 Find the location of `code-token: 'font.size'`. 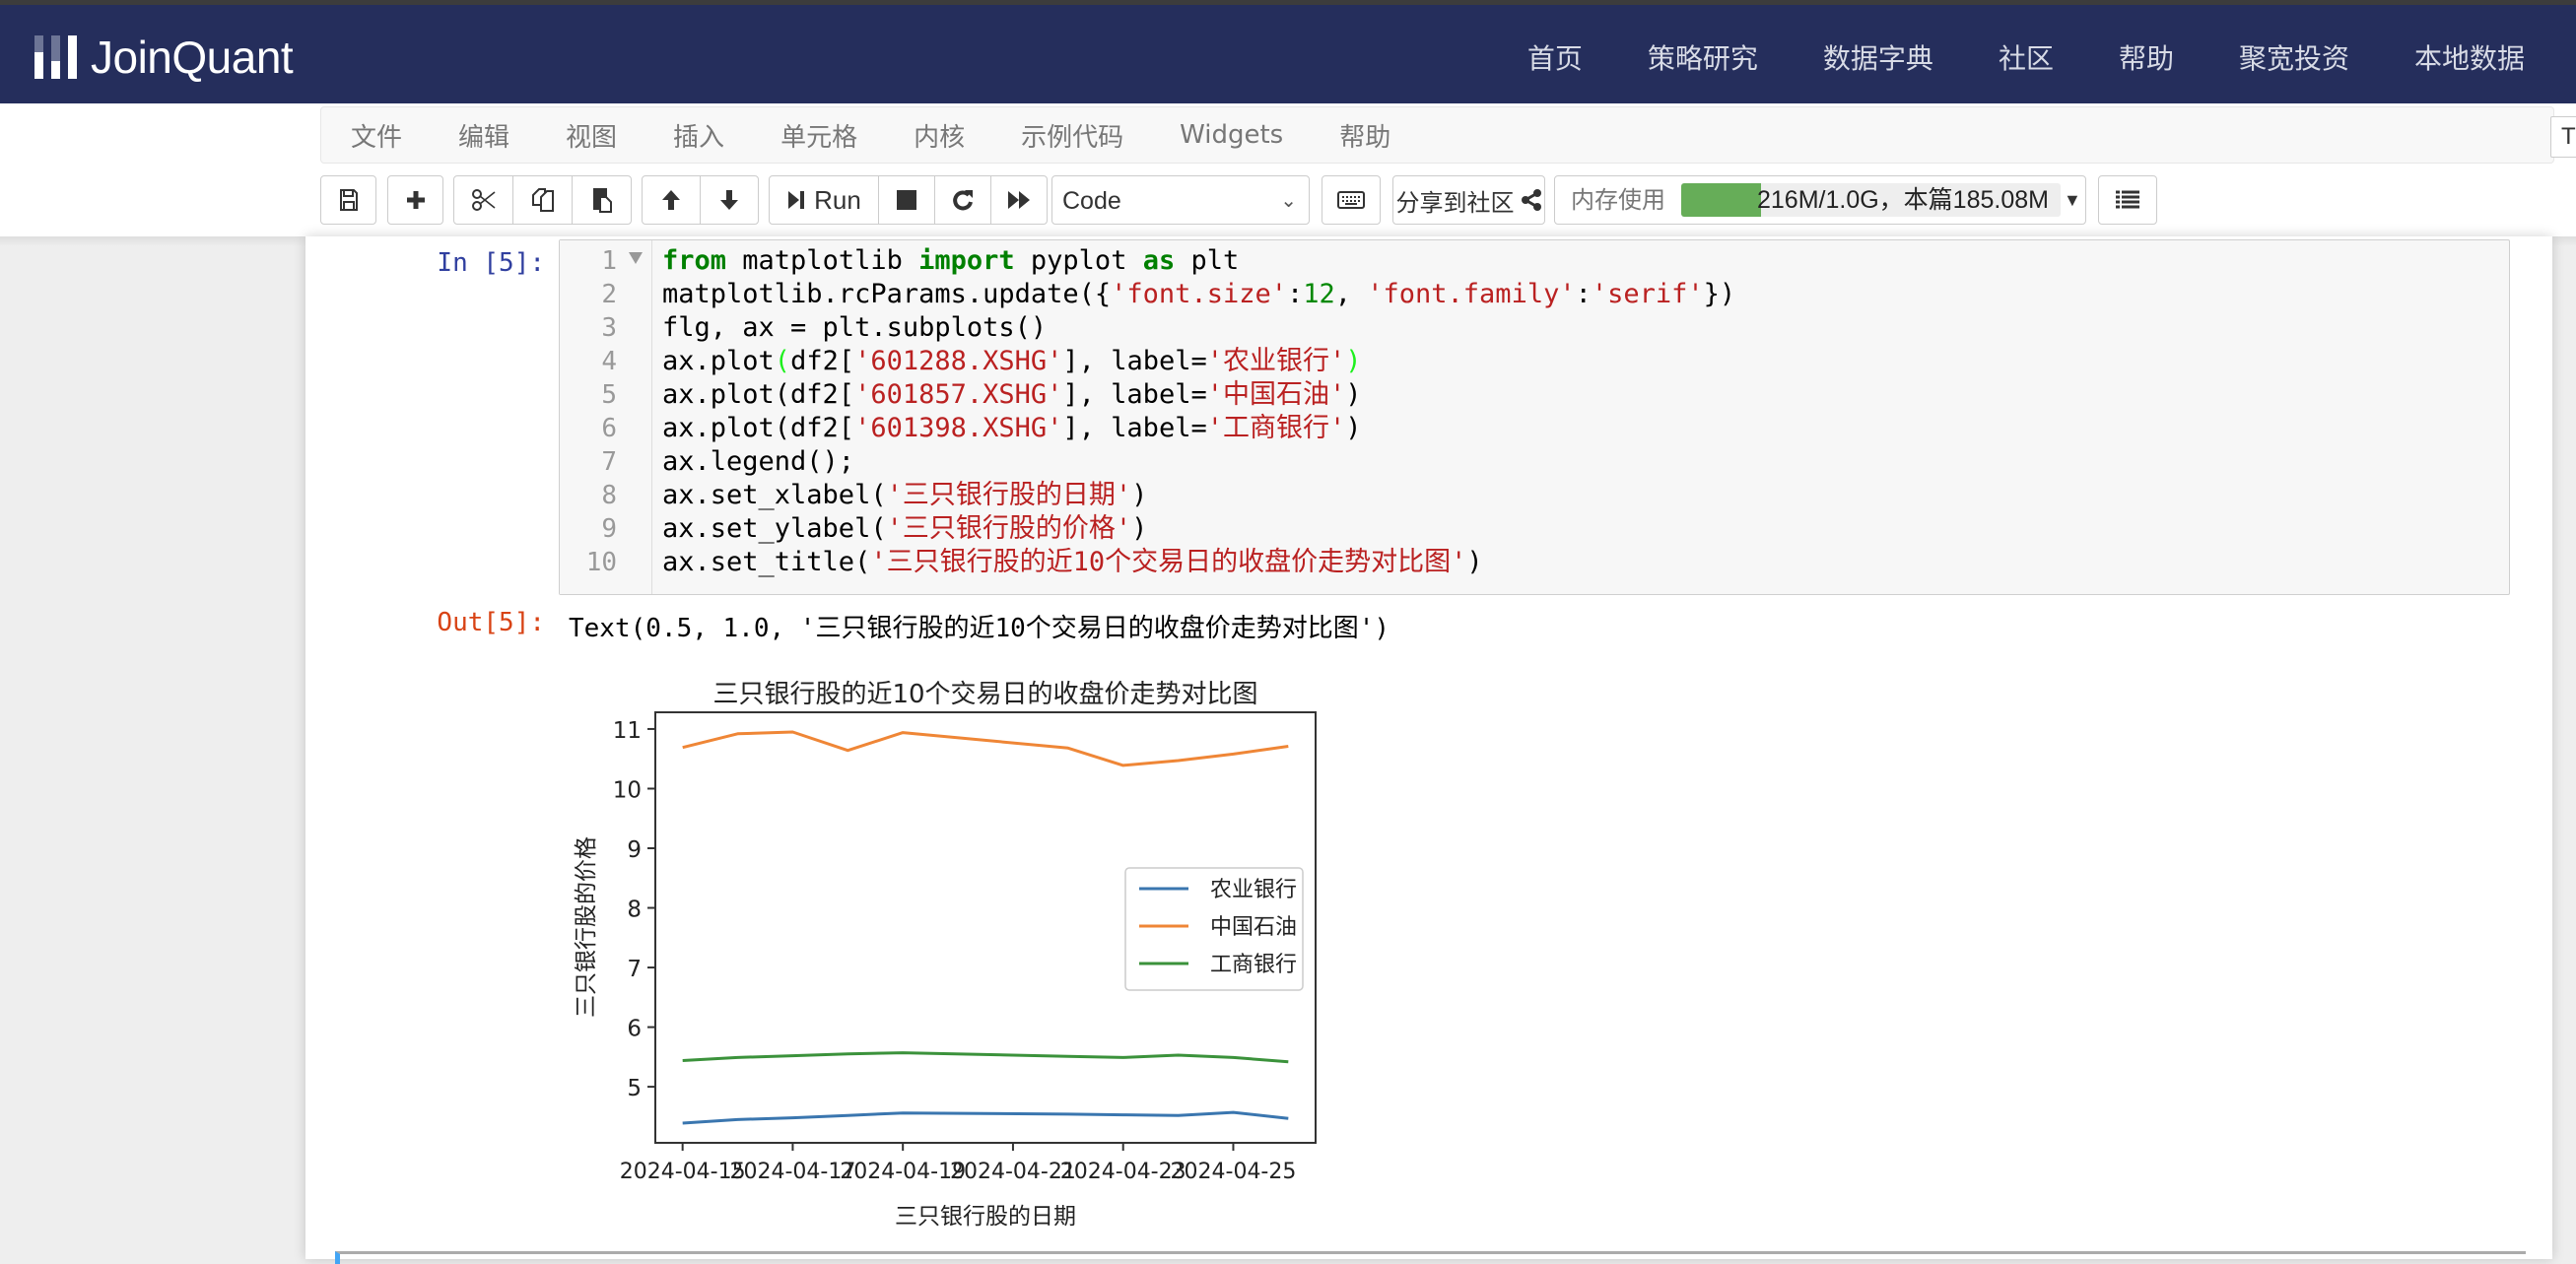

code-token: 'font.size' is located at coordinates (1199, 294).